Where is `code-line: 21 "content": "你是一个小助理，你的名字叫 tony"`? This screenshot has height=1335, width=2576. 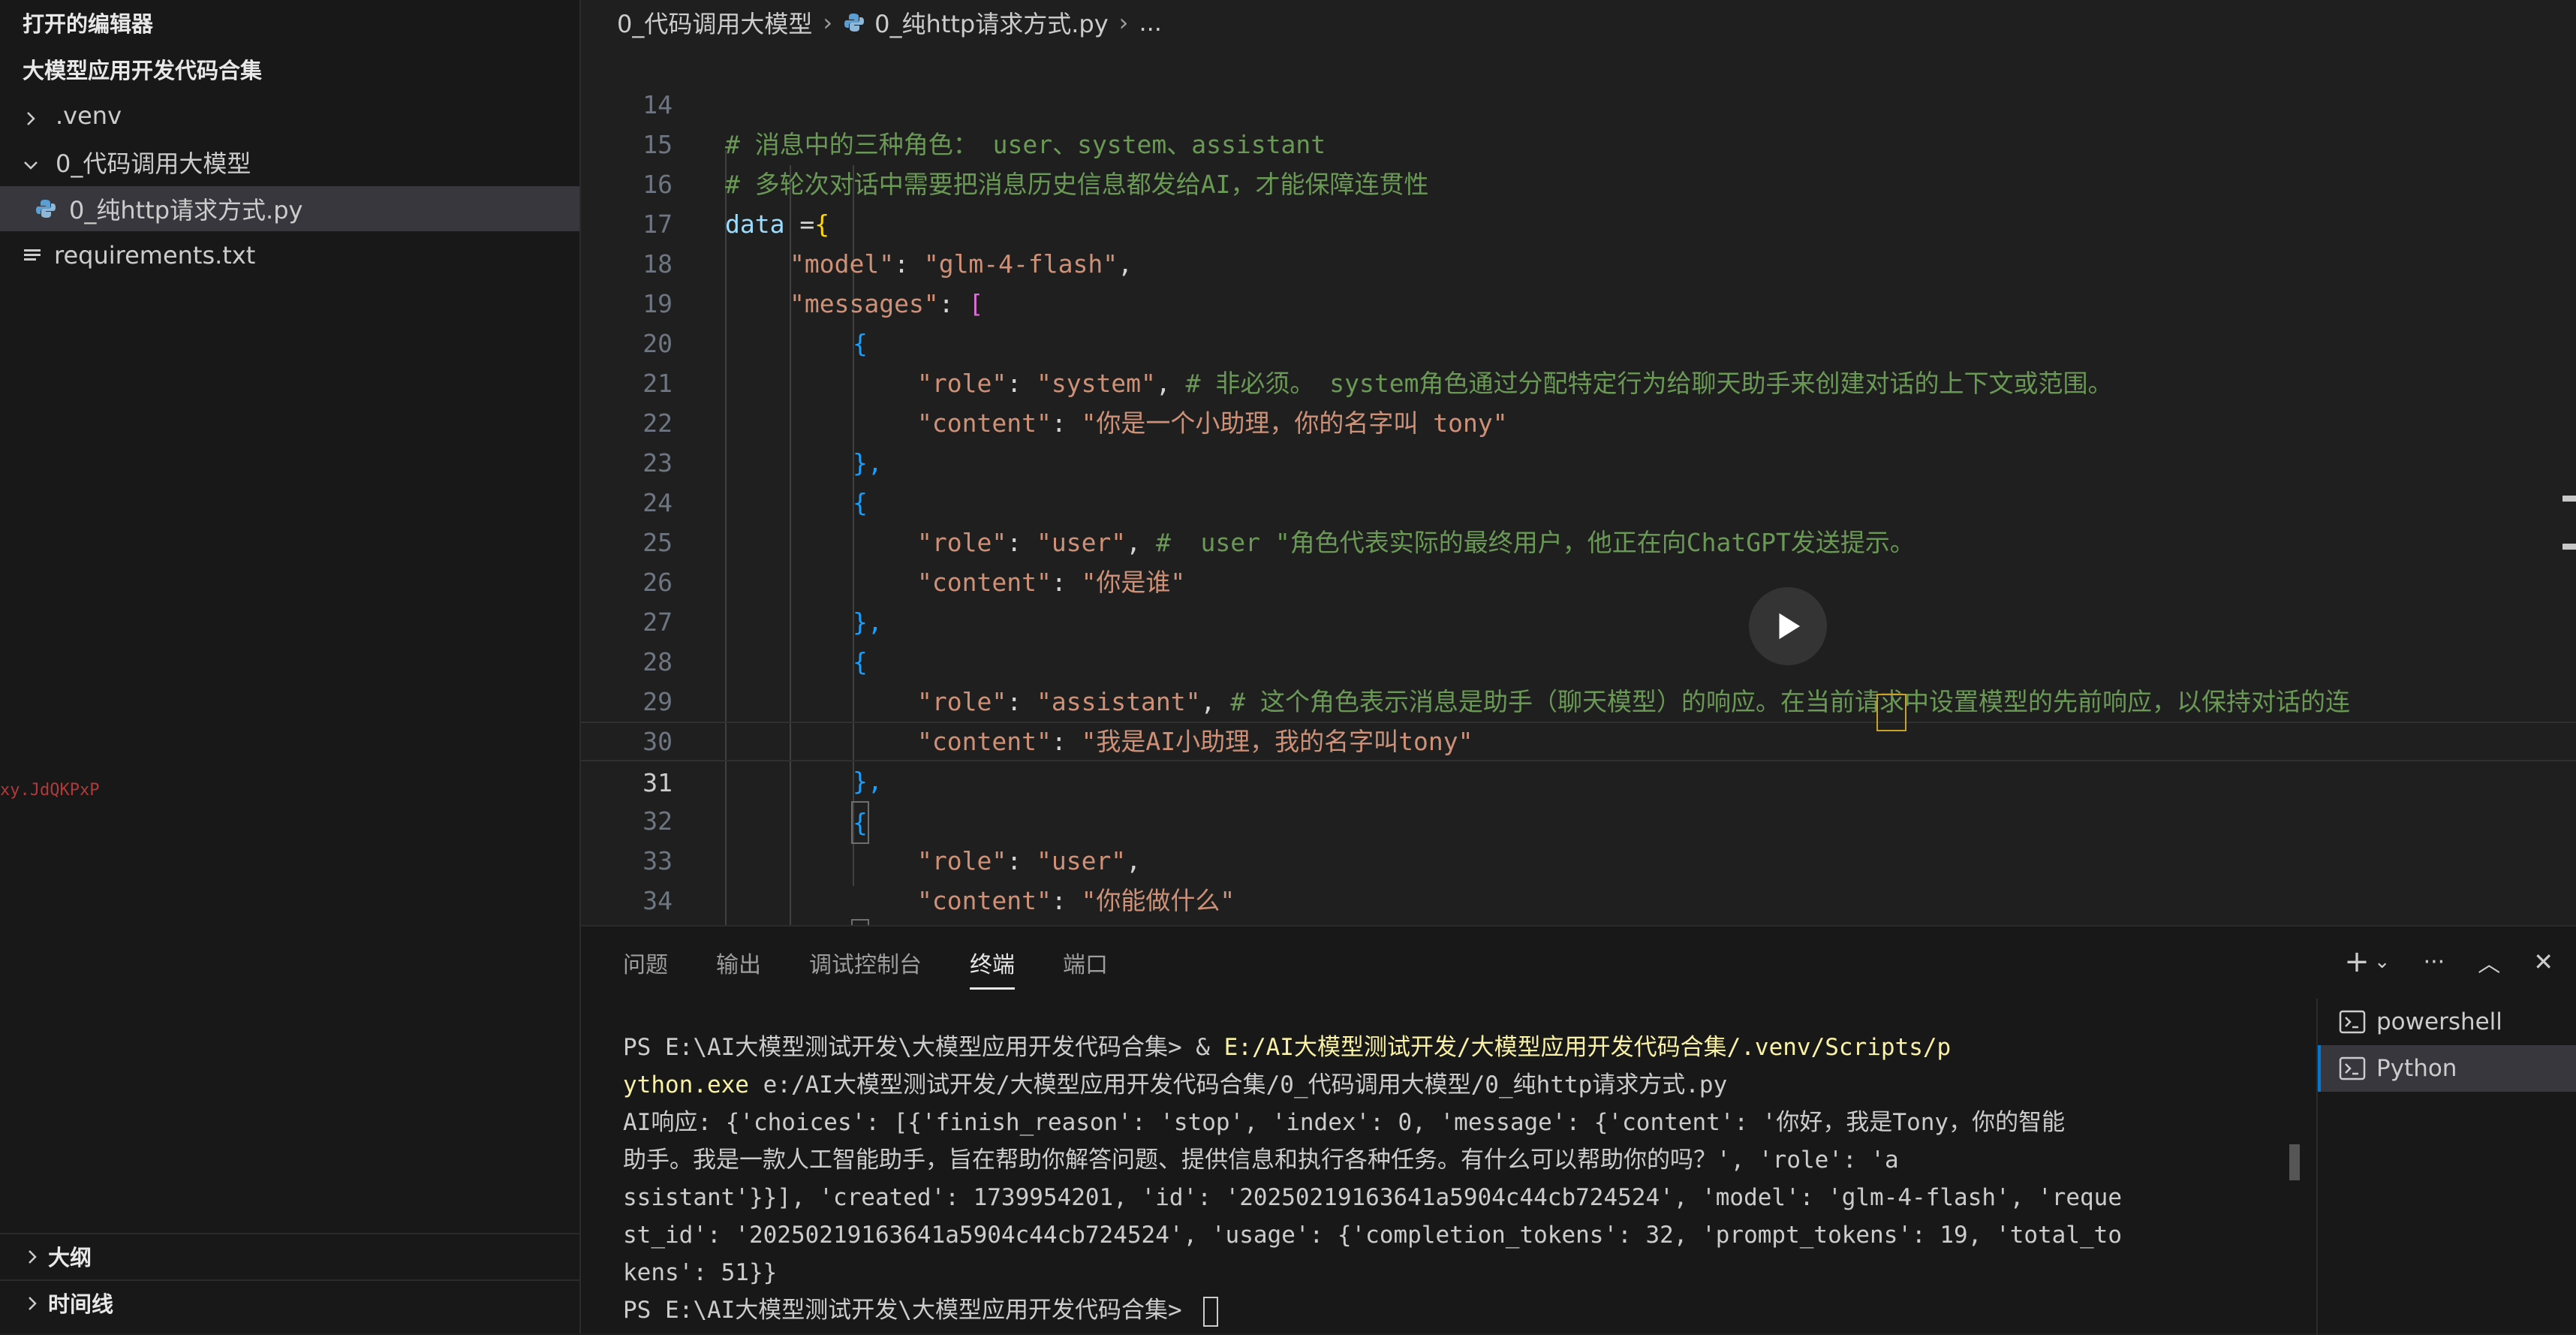
code-line: 21 "content": "你是一个小助理，你的名字叫 tony" is located at coordinates (1578, 381).